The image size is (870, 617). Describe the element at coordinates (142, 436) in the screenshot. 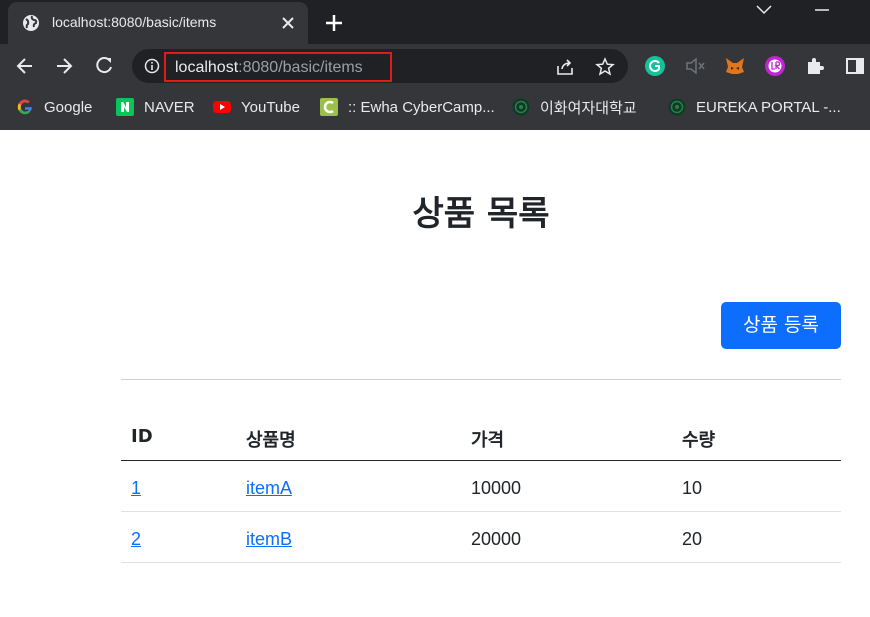

I see `column-header-id: ID` at that location.